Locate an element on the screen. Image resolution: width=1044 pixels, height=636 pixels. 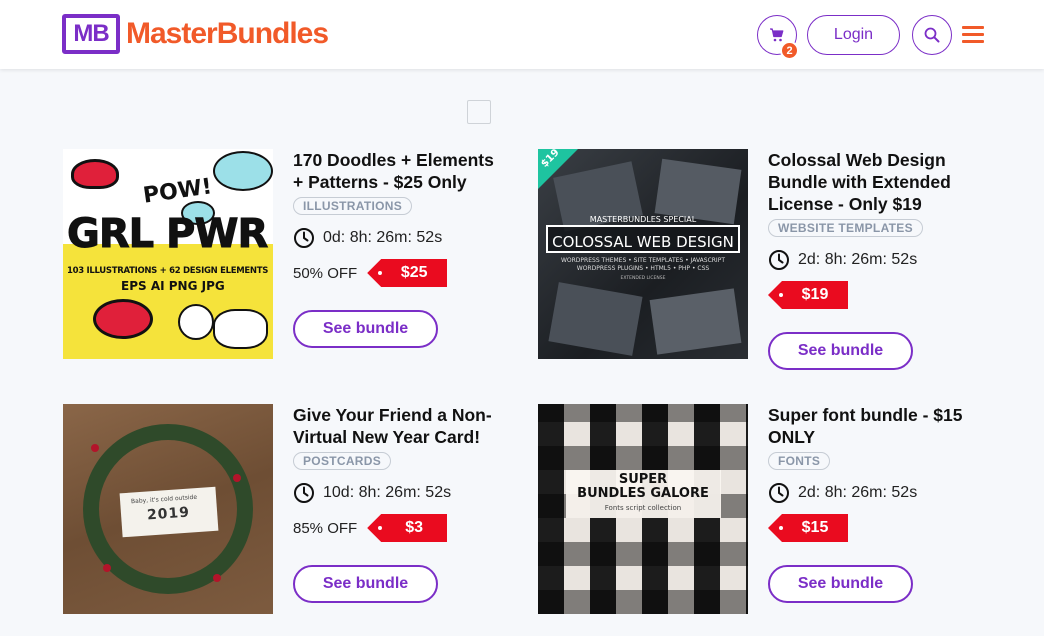
thumbnail-text: Fonts script collection is located at coordinates (643, 508).